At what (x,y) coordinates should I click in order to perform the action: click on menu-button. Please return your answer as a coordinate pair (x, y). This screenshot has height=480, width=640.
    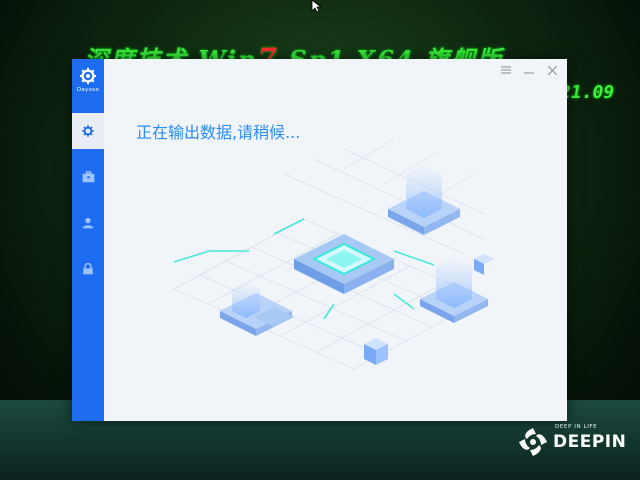
    Looking at the image, I should click on (506, 70).